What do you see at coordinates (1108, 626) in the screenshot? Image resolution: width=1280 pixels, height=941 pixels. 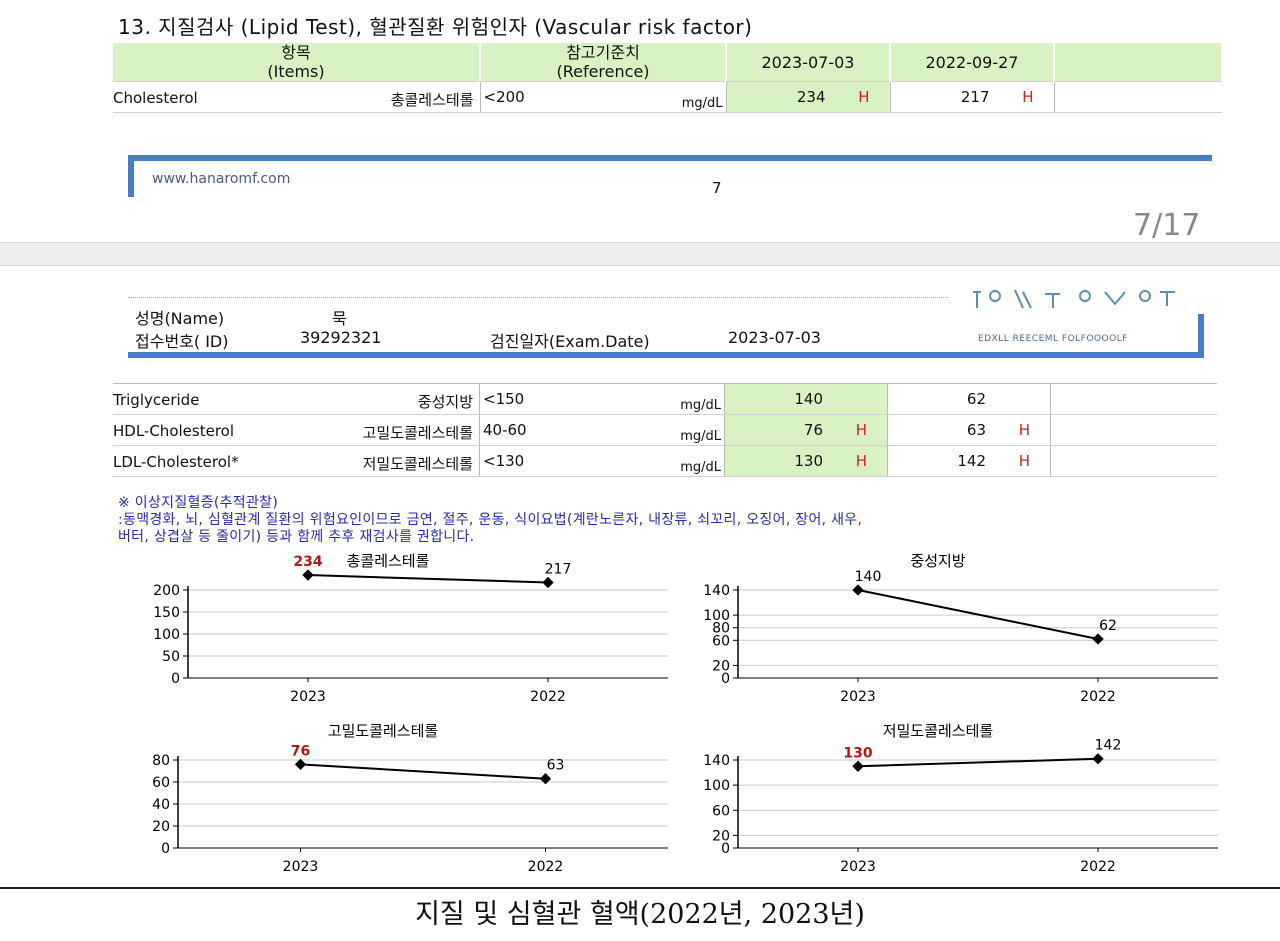 I see `data-label: 62` at bounding box center [1108, 626].